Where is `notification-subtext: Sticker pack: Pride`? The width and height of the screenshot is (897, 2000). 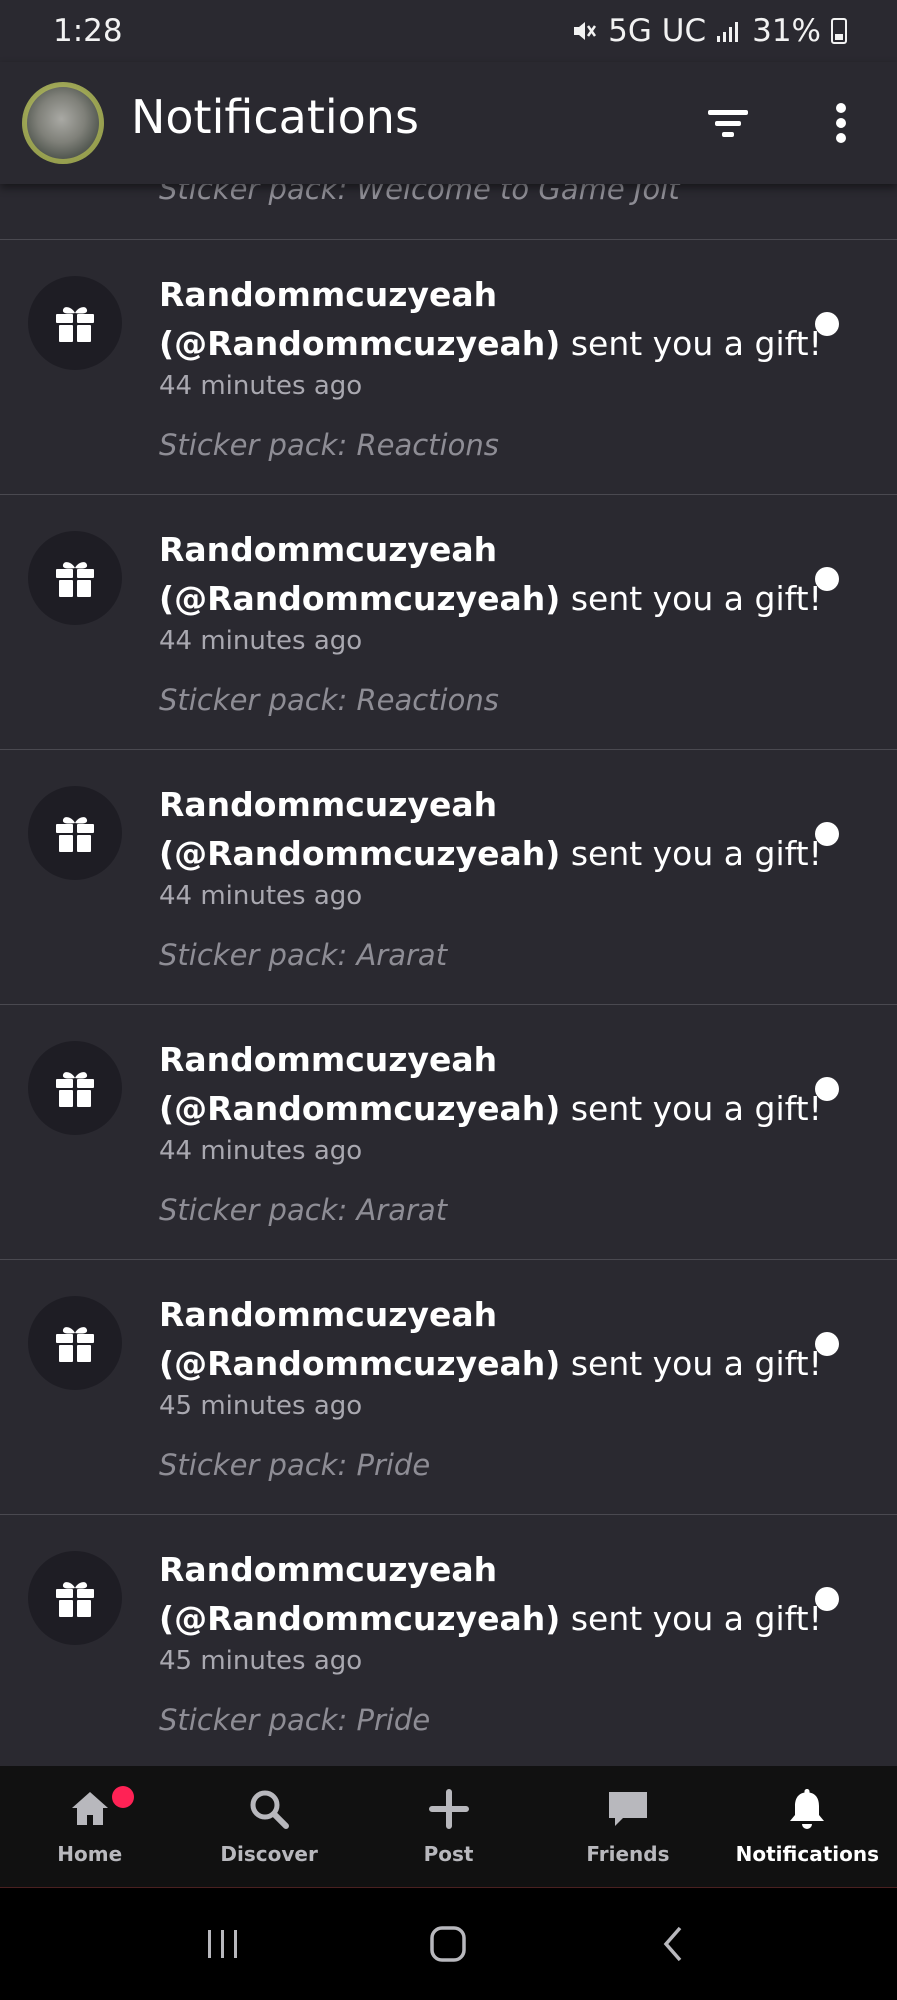
notification-subtext: Sticker pack: Pride is located at coordinates (295, 1465).